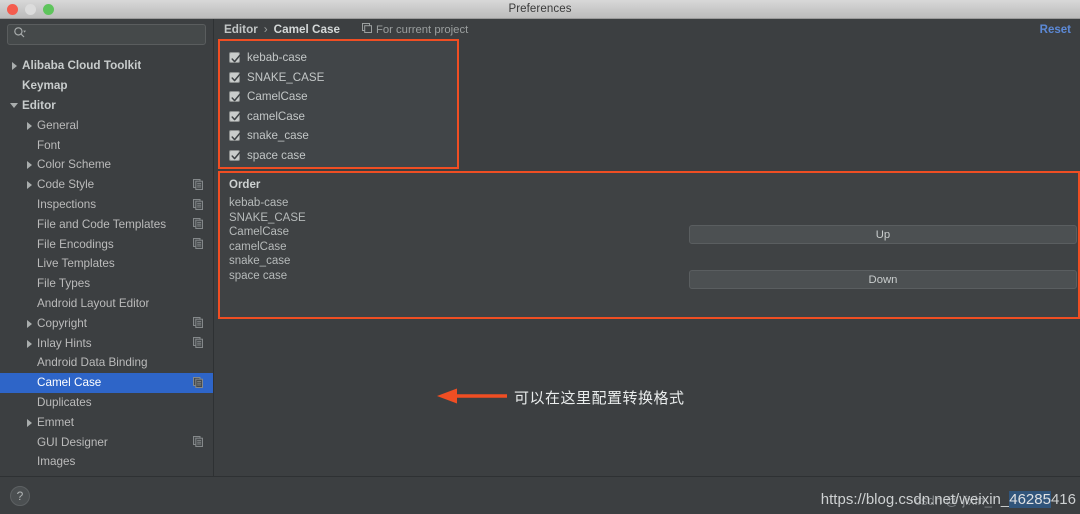 This screenshot has height=514, width=1080. I want to click on minimize-button-icon, so click(30, 9).